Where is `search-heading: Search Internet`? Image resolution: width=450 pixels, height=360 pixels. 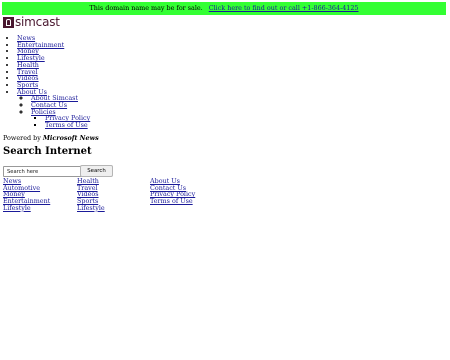 search-heading: Search Internet is located at coordinates (47, 151).